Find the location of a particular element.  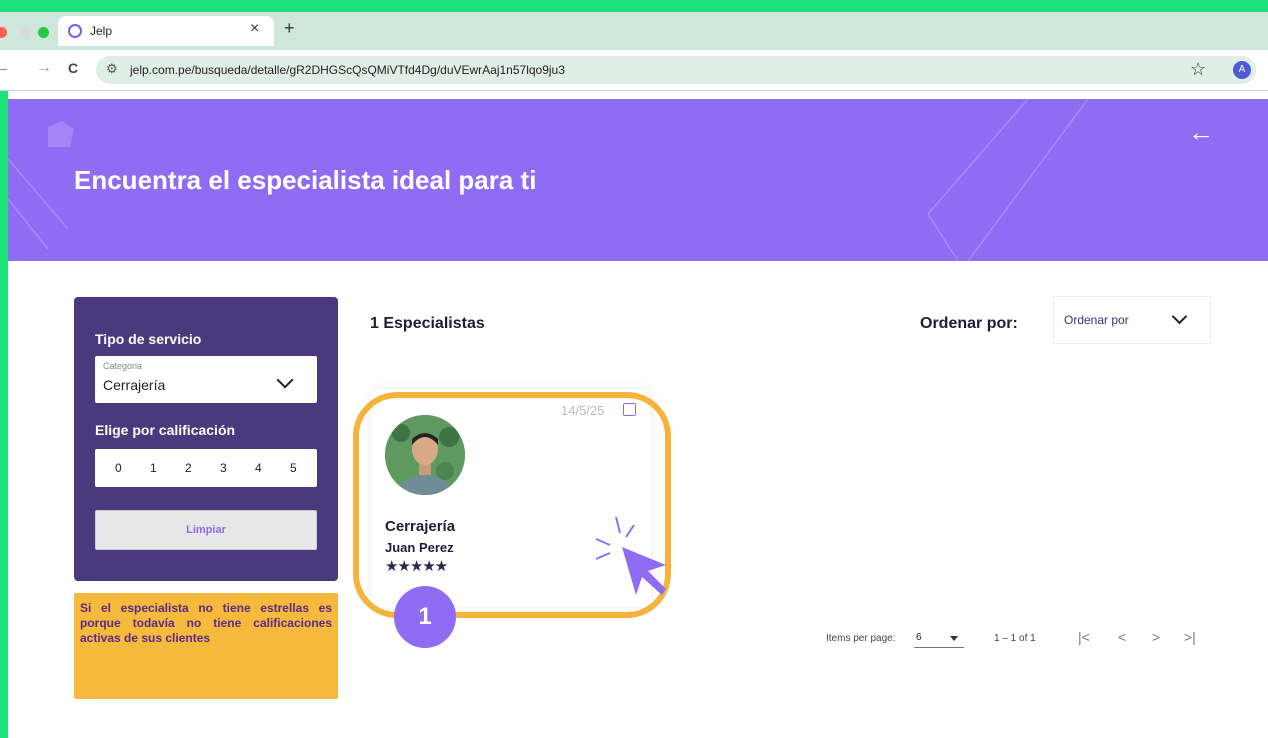

last-page-button: >| is located at coordinates (1190, 637).